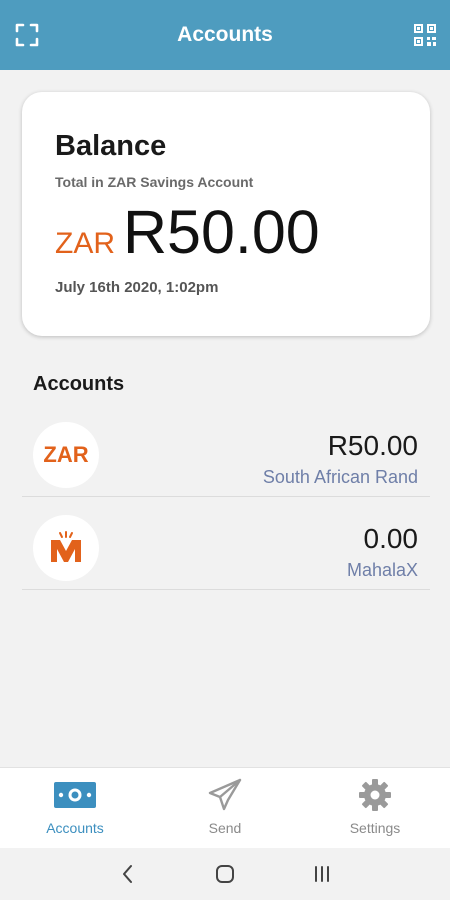 This screenshot has width=450, height=900. Describe the element at coordinates (375, 795) in the screenshot. I see `gear-icon` at that location.